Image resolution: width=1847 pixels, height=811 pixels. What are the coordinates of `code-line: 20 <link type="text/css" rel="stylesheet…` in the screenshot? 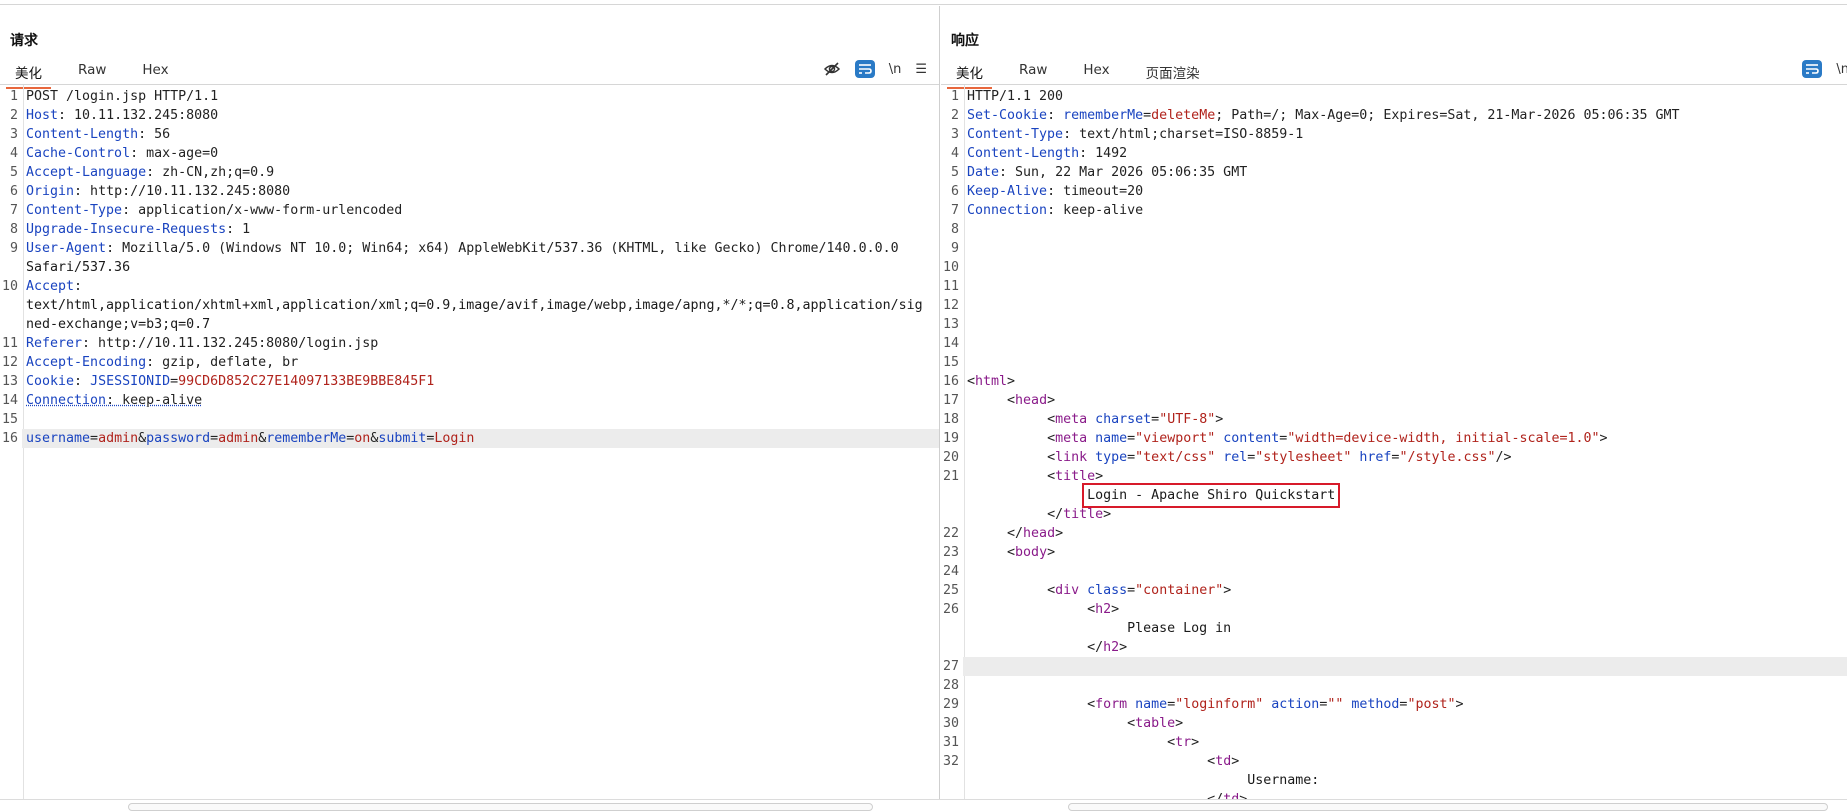 It's located at (1394, 457).